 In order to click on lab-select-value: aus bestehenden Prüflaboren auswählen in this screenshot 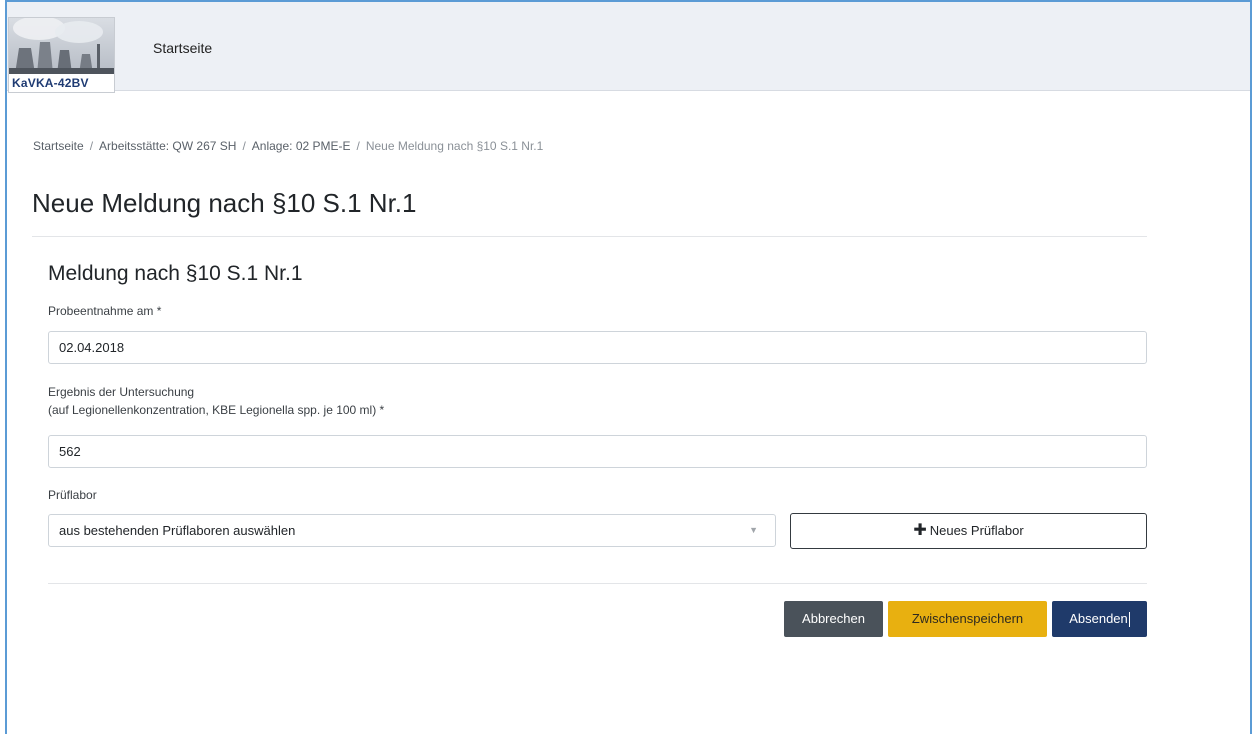, I will do `click(177, 530)`.